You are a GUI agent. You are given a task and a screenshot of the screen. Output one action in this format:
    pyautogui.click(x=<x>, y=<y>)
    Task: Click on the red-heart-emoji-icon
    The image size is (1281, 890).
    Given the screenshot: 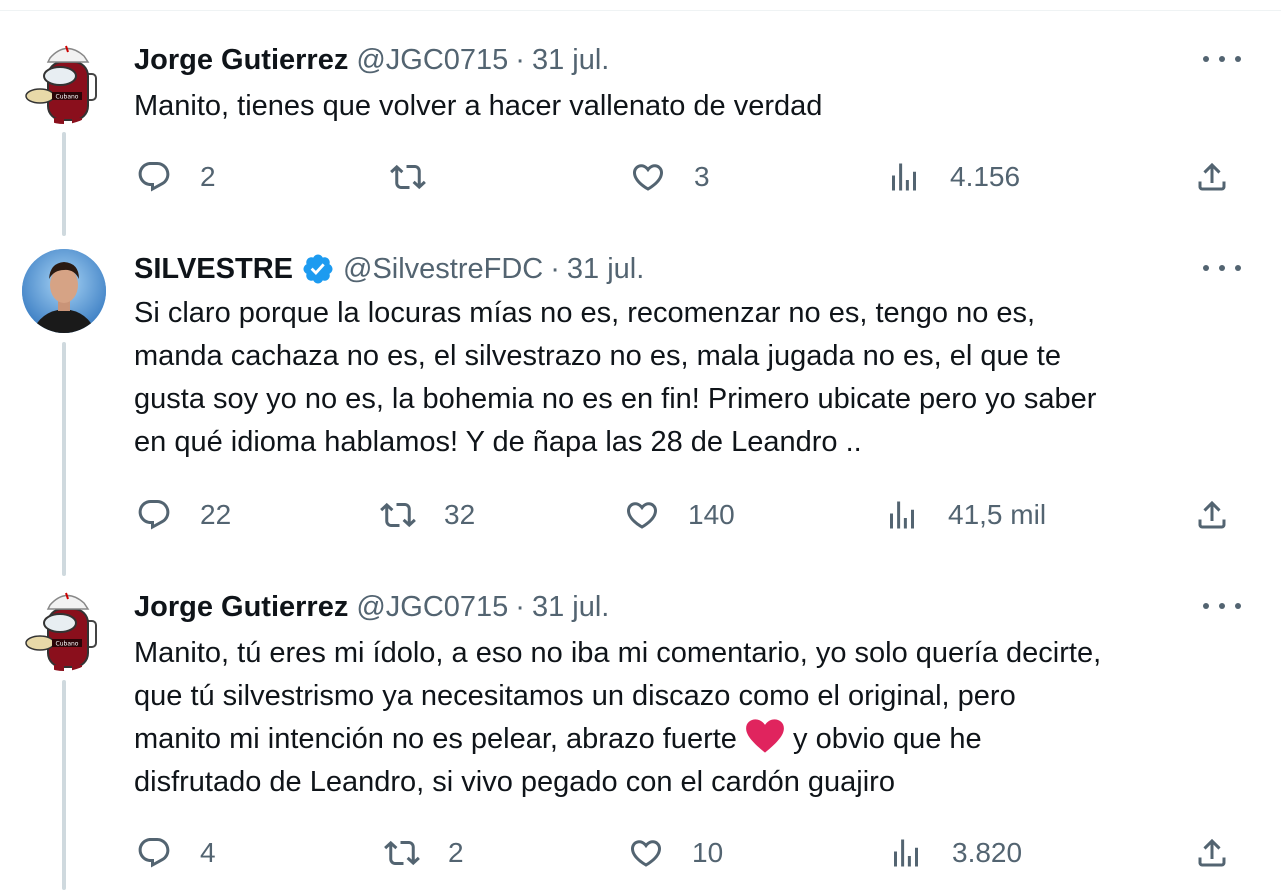 What is the action you would take?
    pyautogui.click(x=765, y=736)
    